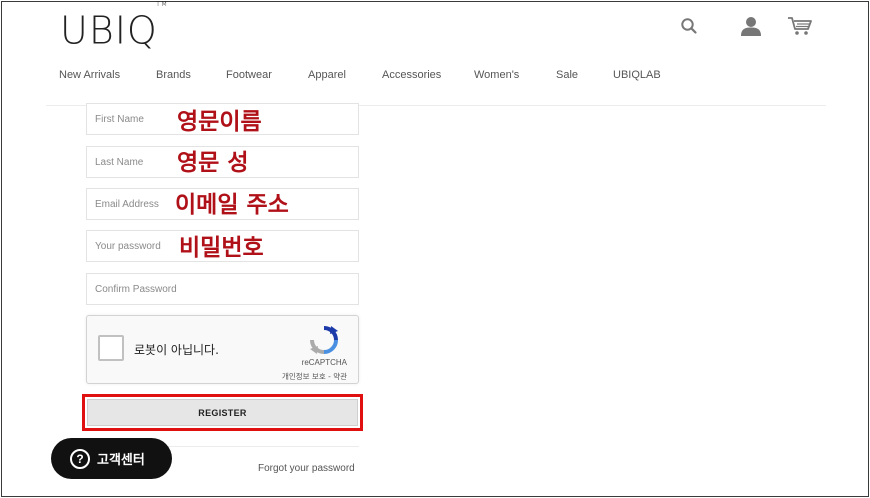 The width and height of the screenshot is (870, 498). I want to click on nav-apparel: Apparel, so click(327, 75).